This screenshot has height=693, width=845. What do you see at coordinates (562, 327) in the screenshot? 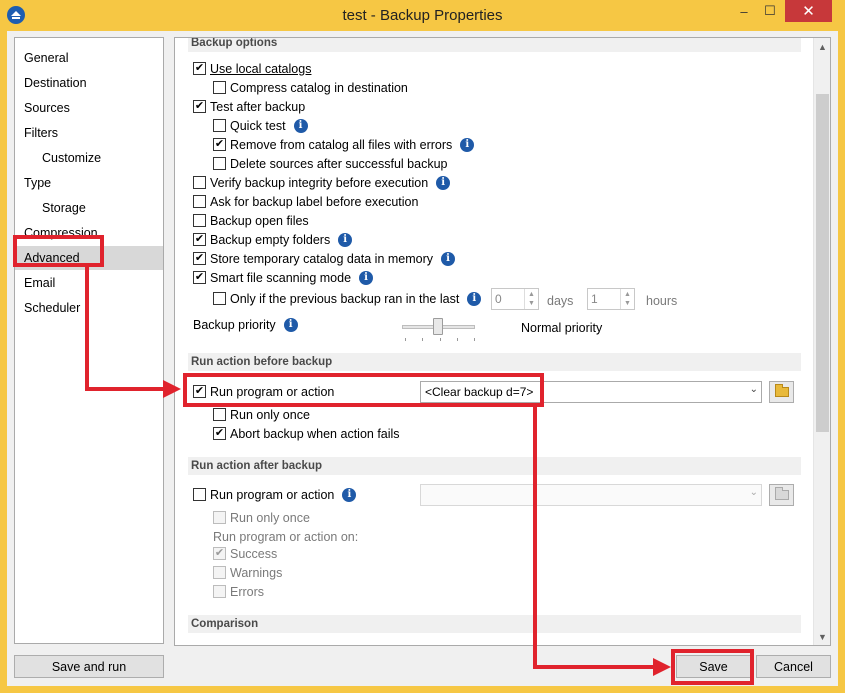
I see `priority-value: Normal priority` at bounding box center [562, 327].